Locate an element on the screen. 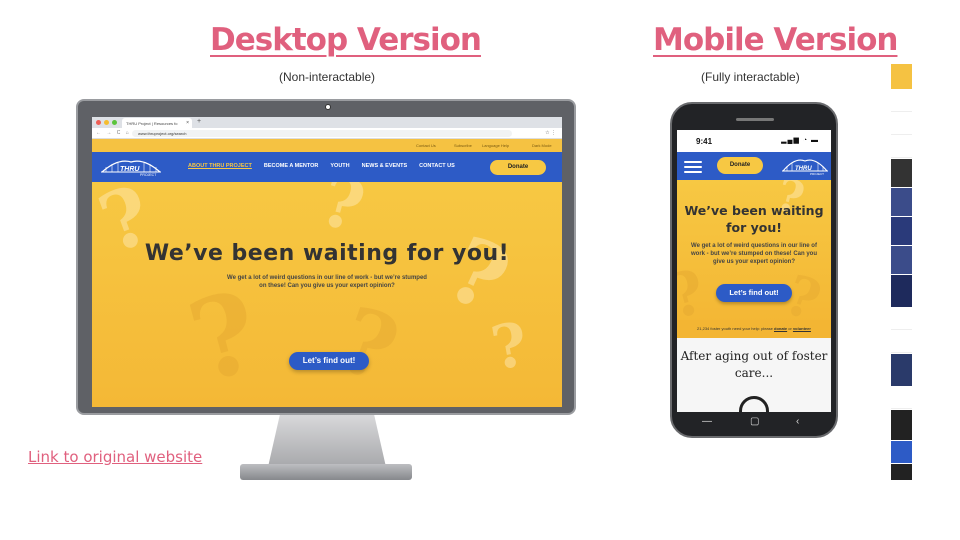  desktop-version-heading: Desktop Version is located at coordinates (346, 40).